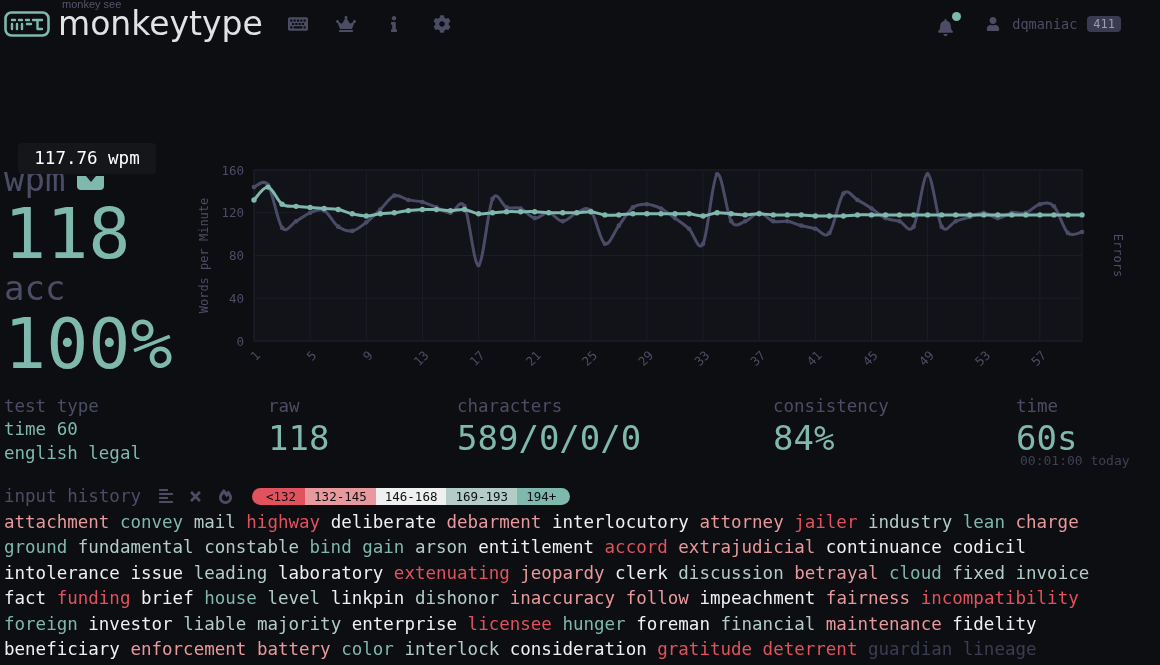 Image resolution: width=1160 pixels, height=665 pixels. What do you see at coordinates (994, 624) in the screenshot?
I see `history-word: fidelity` at bounding box center [994, 624].